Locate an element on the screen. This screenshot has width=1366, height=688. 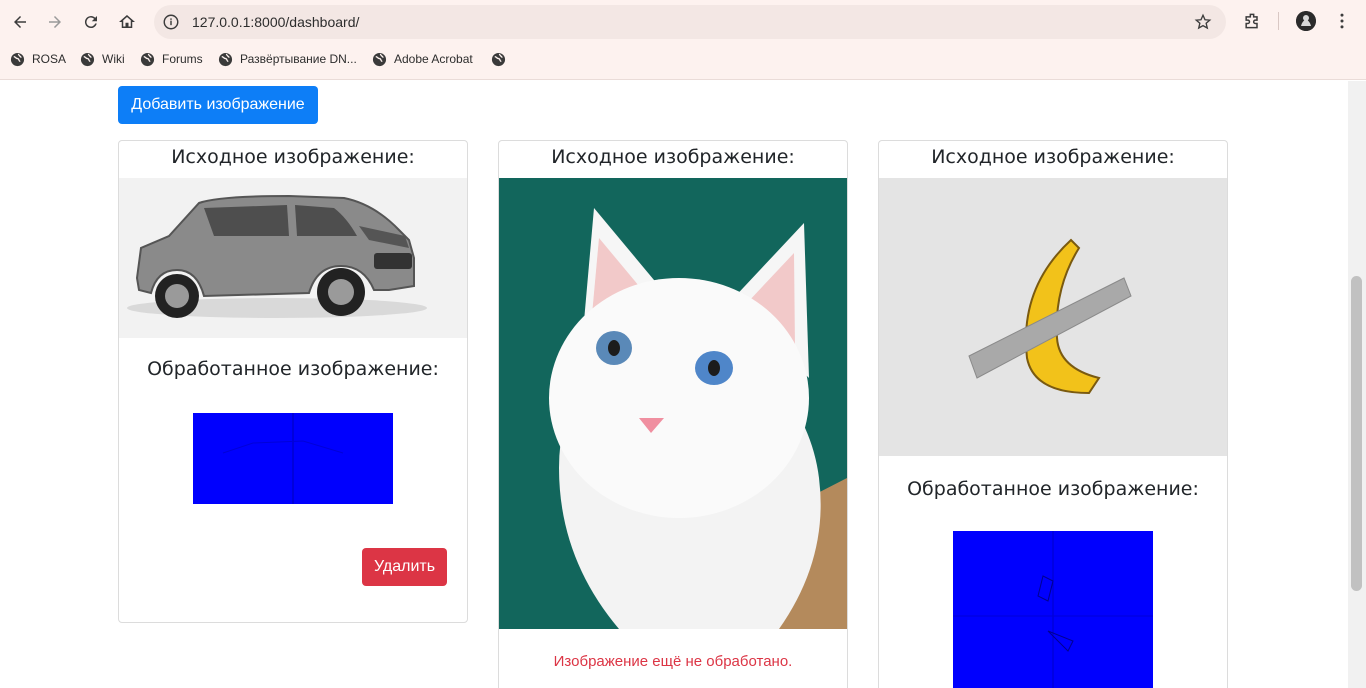
profile-avatar is located at coordinates (1306, 21).